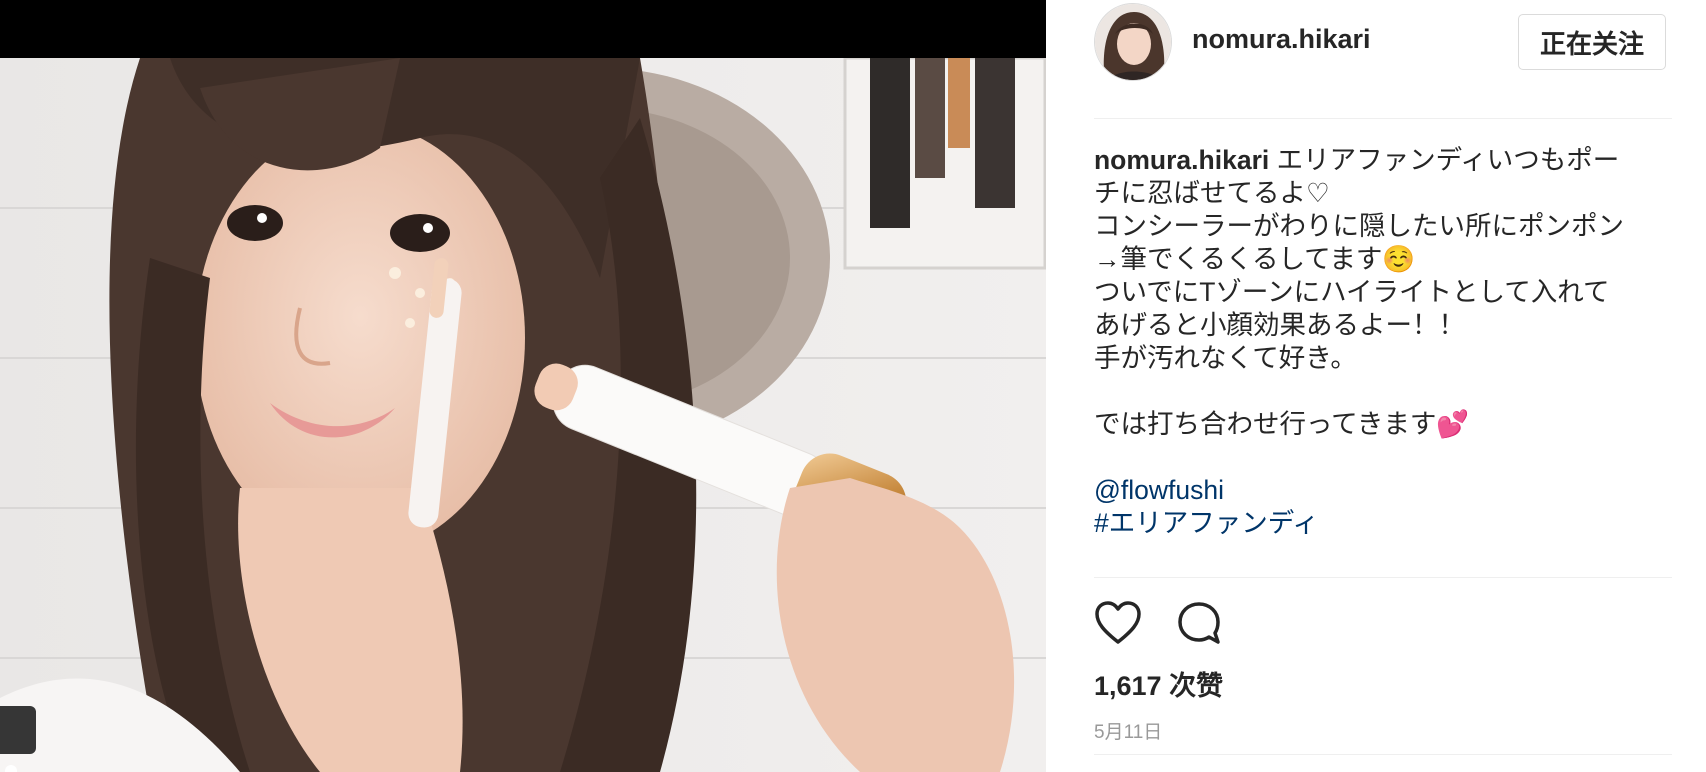  Describe the element at coordinates (1281, 39) in the screenshot. I see `post-username: nomura.hikari` at that location.